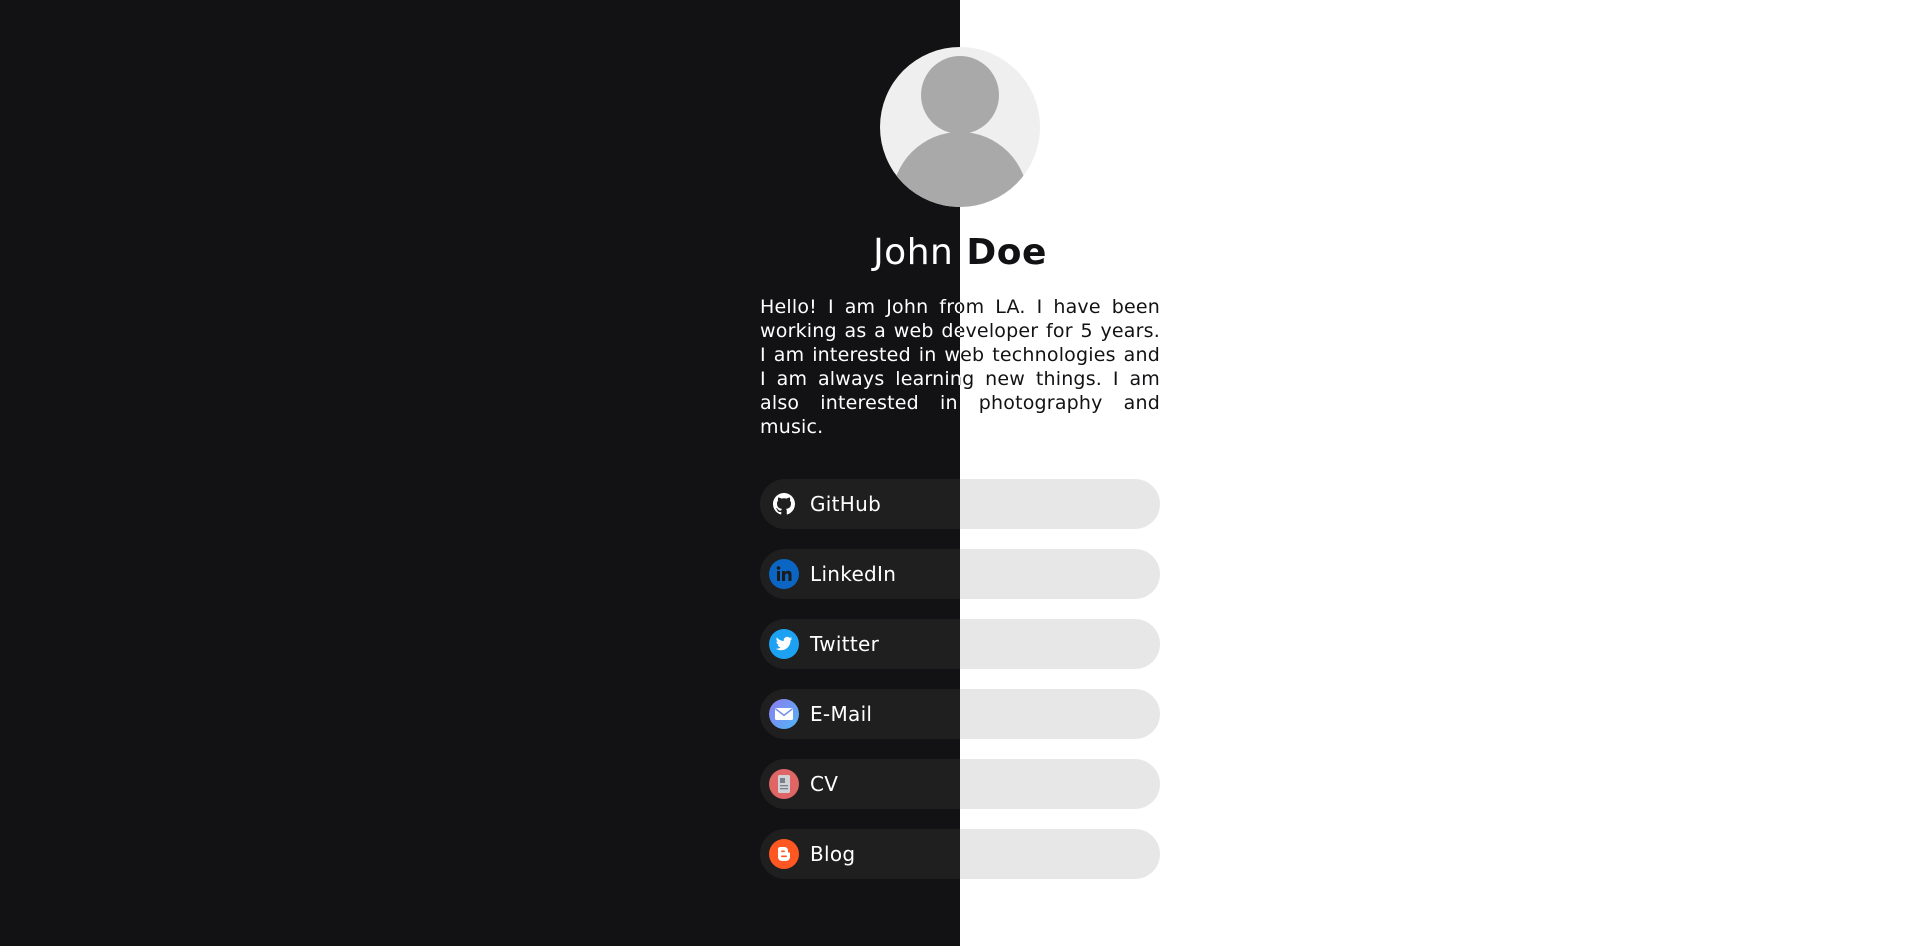 The width and height of the screenshot is (1920, 946). I want to click on twitter-icon, so click(784, 644).